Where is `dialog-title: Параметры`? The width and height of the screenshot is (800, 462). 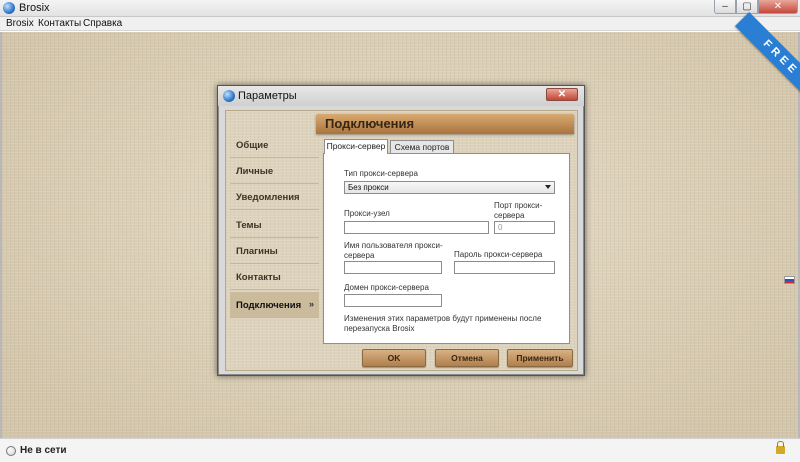 dialog-title: Параметры is located at coordinates (267, 96).